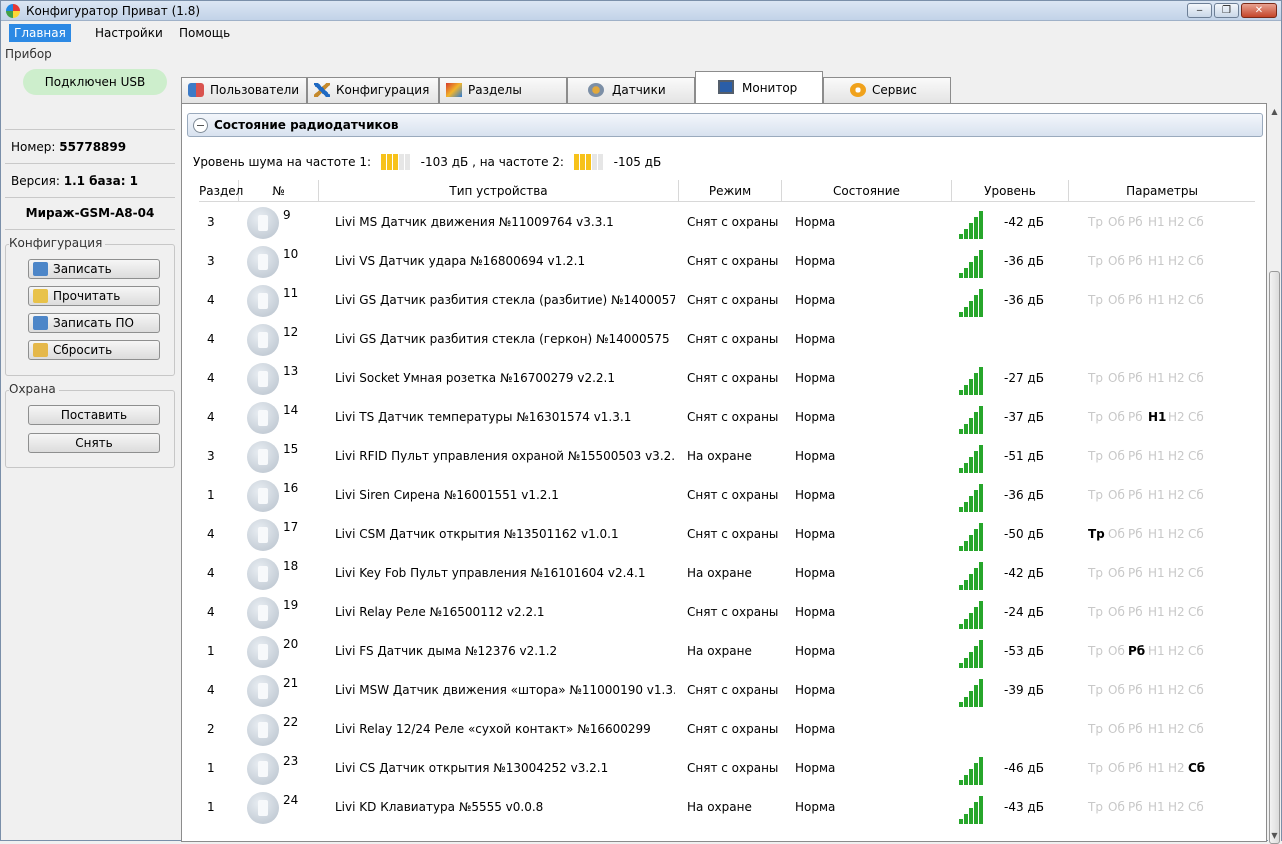 The height and width of the screenshot is (844, 1282). Describe the element at coordinates (129, 33) in the screenshot. I see `menu-item-settings: Настройки` at that location.